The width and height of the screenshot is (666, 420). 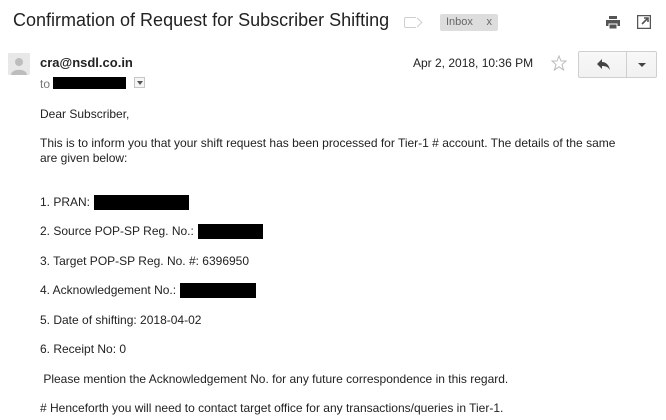 I want to click on source-pop-label: 2. Source POP-SP Reg. No.:, so click(x=117, y=231).